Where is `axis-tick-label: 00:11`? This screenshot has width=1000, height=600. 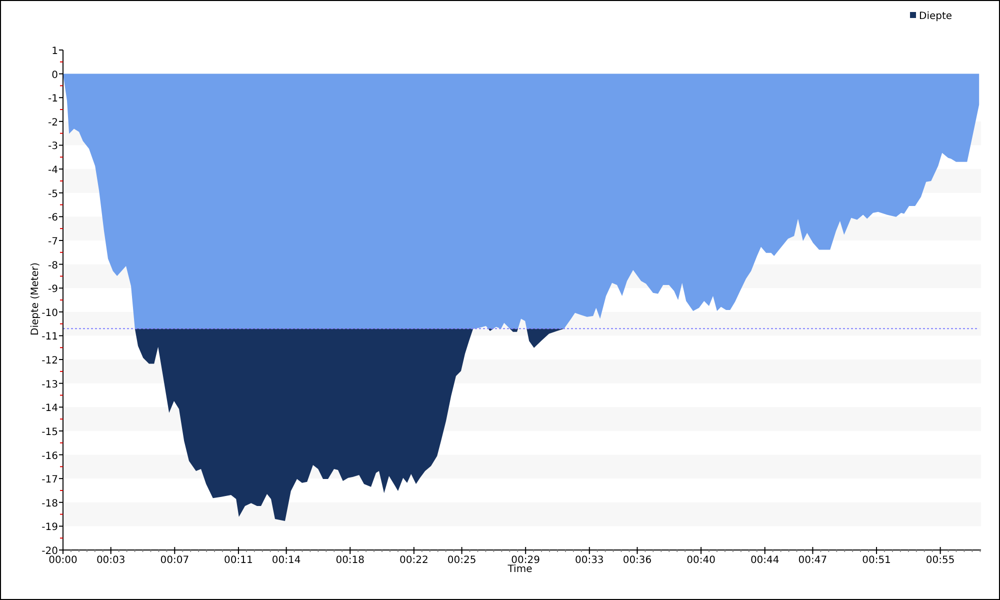 axis-tick-label: 00:11 is located at coordinates (238, 560).